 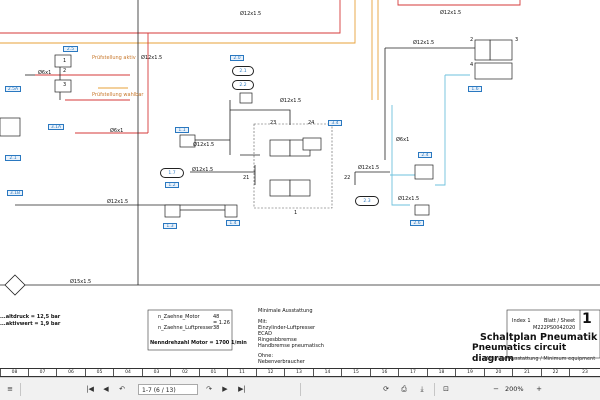 I want to click on reservoir-symbol: 2.3, so click(x=367, y=201).